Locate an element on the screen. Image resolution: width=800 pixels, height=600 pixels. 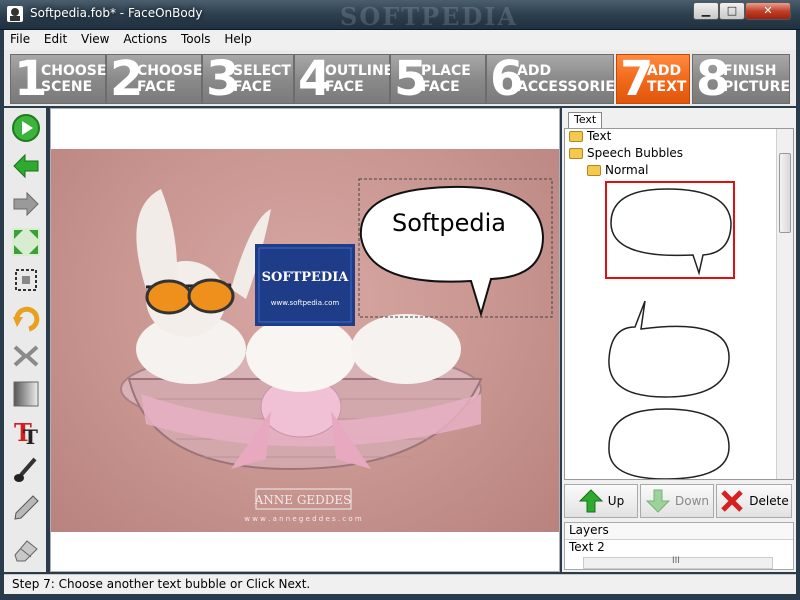
layers-hscrollbar: III is located at coordinates (678, 562).